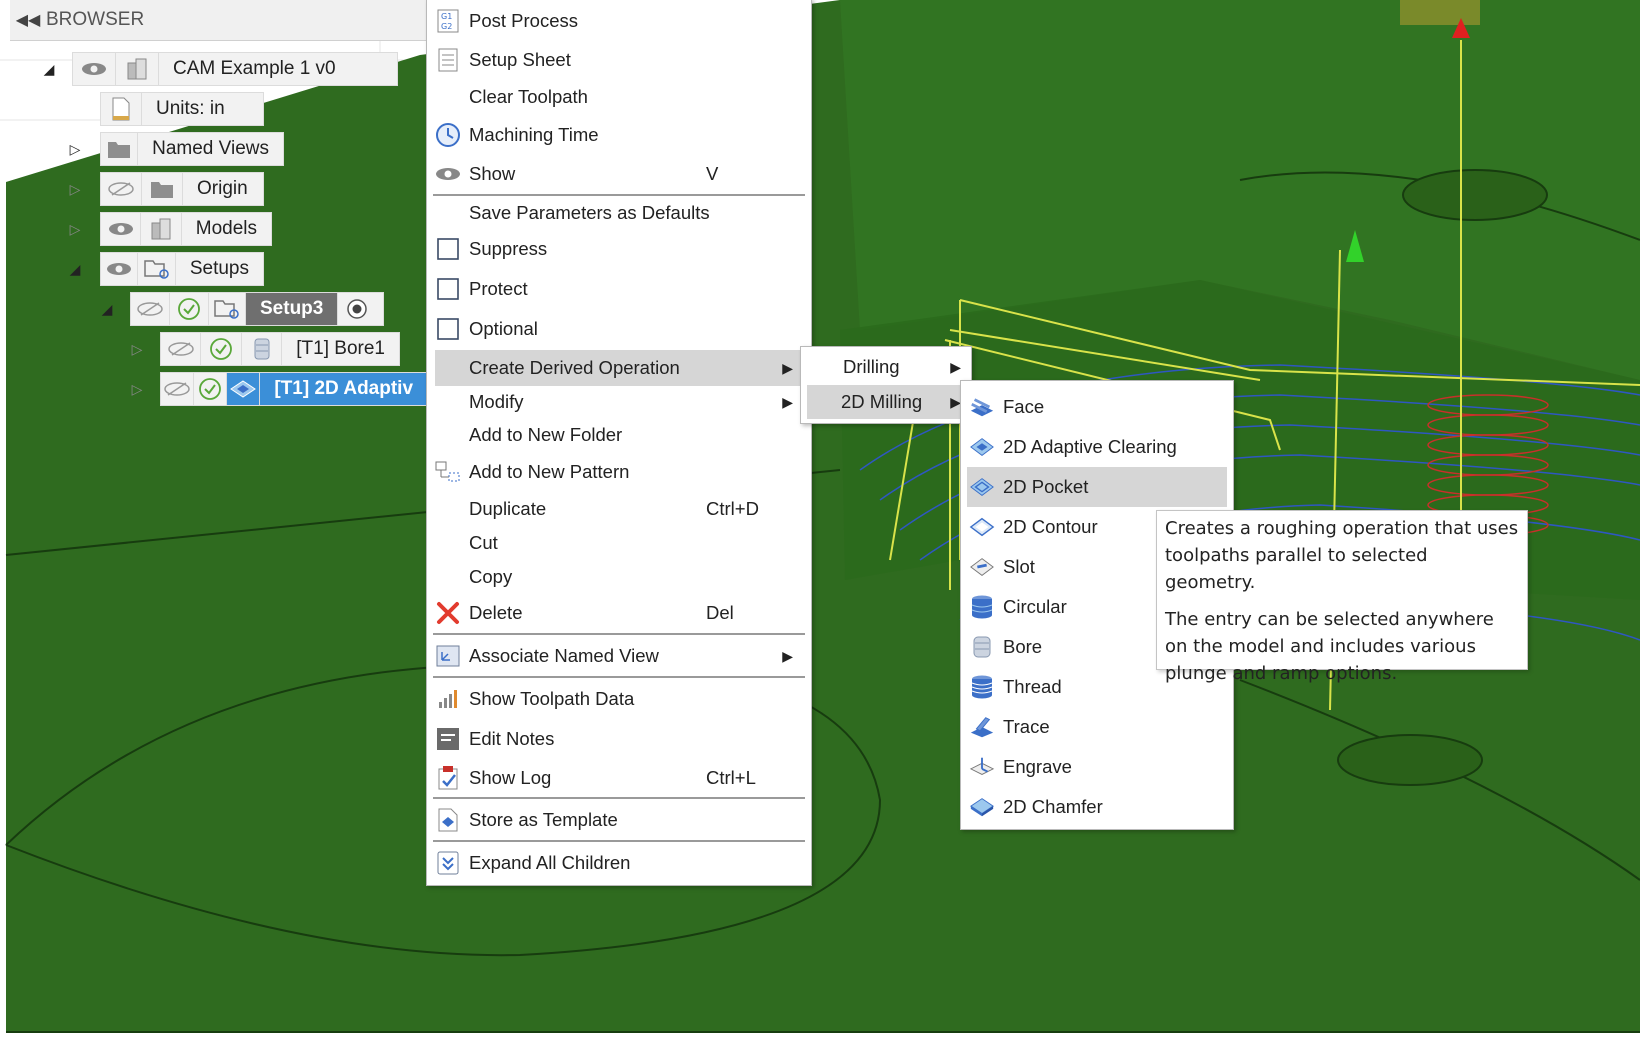 The height and width of the screenshot is (1042, 1640). I want to click on submenu-item-face: Face, so click(1097, 407).